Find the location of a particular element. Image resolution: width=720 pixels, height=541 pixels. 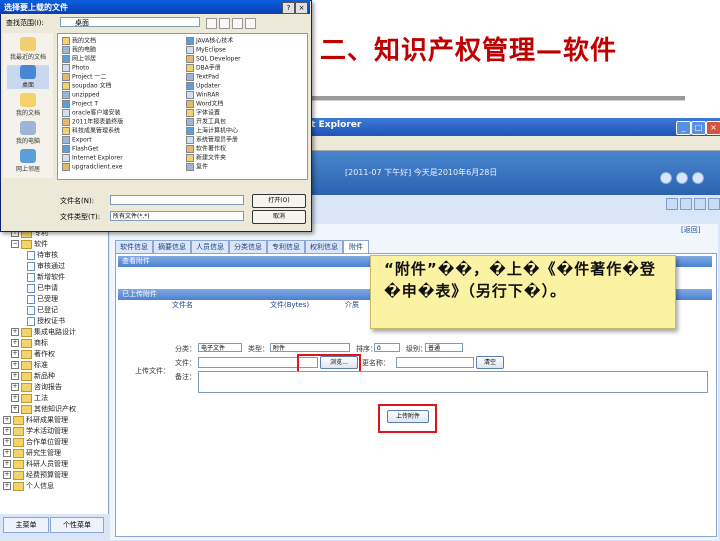

tab-patent: 专利信息 is located at coordinates (286, 247).